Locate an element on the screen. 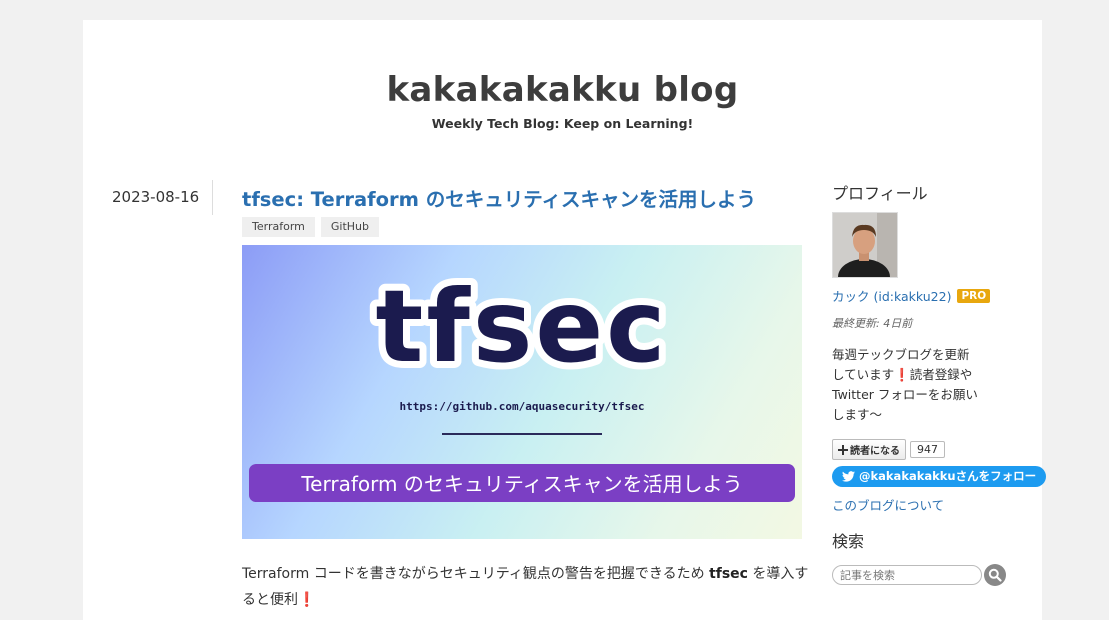  pro-badge: PRO is located at coordinates (974, 295).